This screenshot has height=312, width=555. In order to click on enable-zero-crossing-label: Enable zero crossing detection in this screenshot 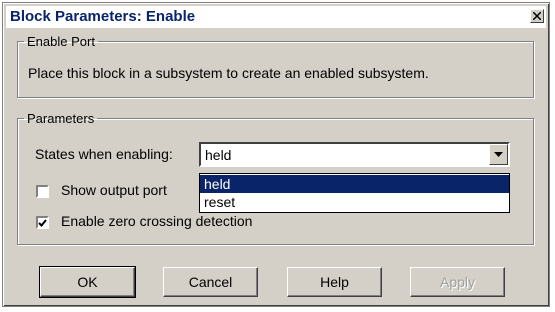, I will do `click(157, 221)`.